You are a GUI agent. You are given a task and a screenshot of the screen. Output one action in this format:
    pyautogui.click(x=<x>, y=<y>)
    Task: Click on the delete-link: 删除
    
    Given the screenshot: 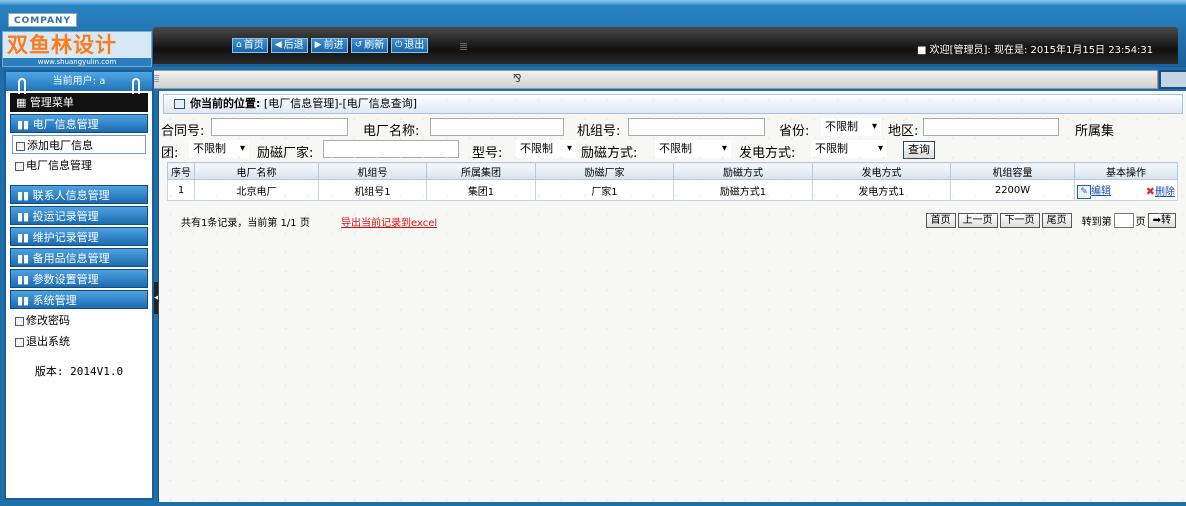 What is the action you would take?
    pyautogui.click(x=1165, y=192)
    